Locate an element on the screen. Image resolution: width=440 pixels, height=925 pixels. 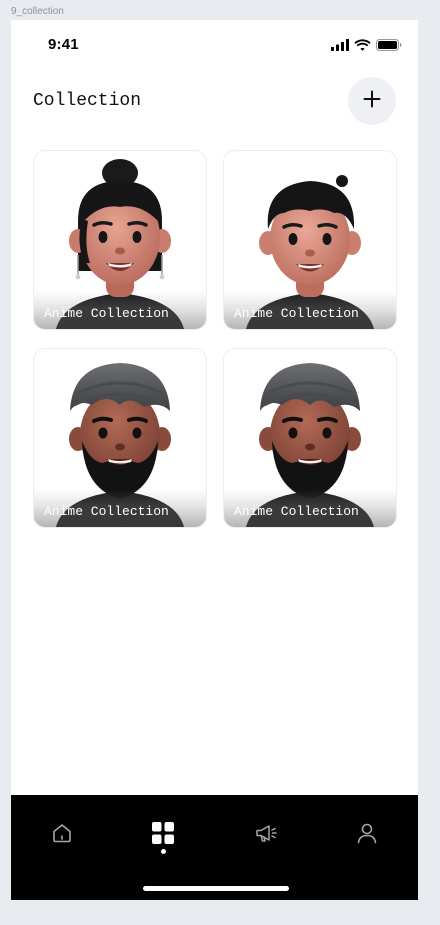
nav-profile is located at coordinates (367, 835).